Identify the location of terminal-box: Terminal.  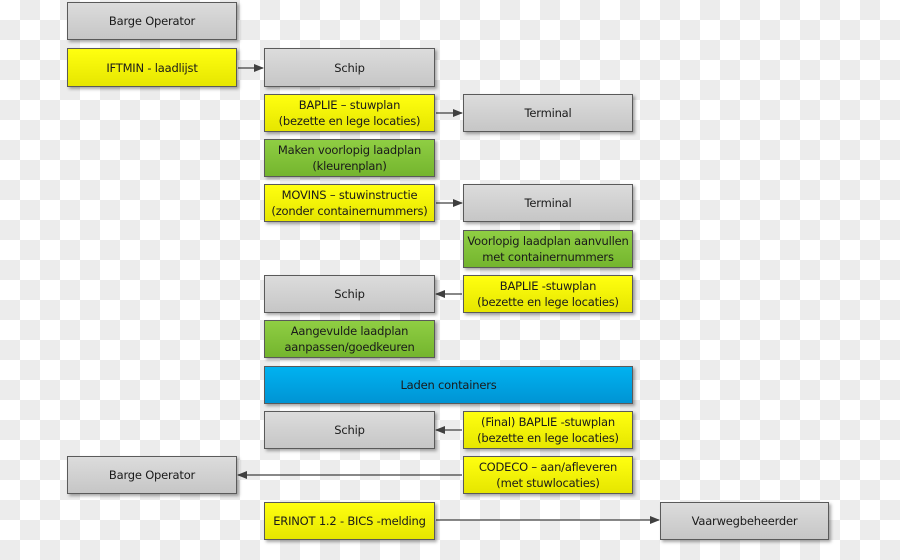
(548, 113).